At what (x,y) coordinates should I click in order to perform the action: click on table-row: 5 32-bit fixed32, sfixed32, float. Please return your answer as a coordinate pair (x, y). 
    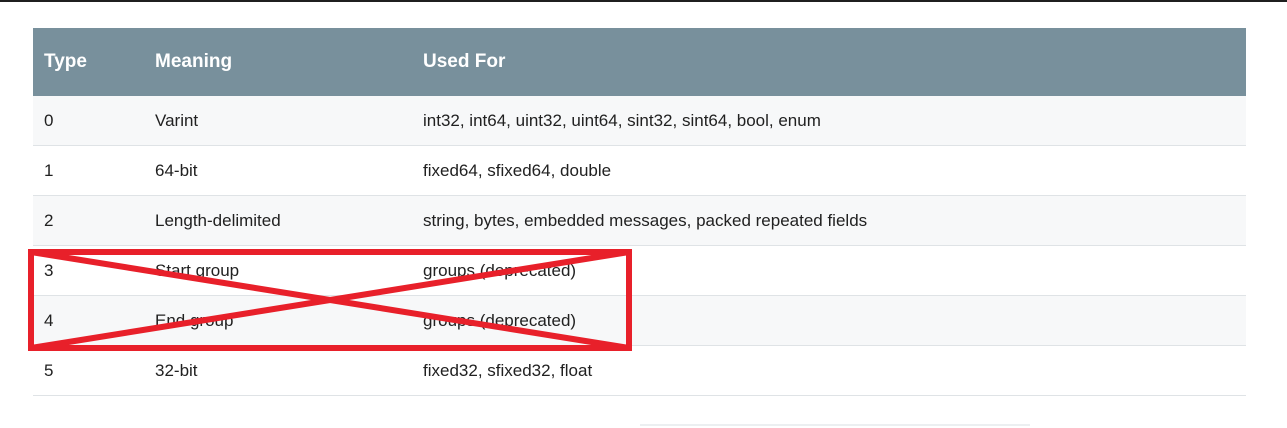
    Looking at the image, I should click on (639, 371).